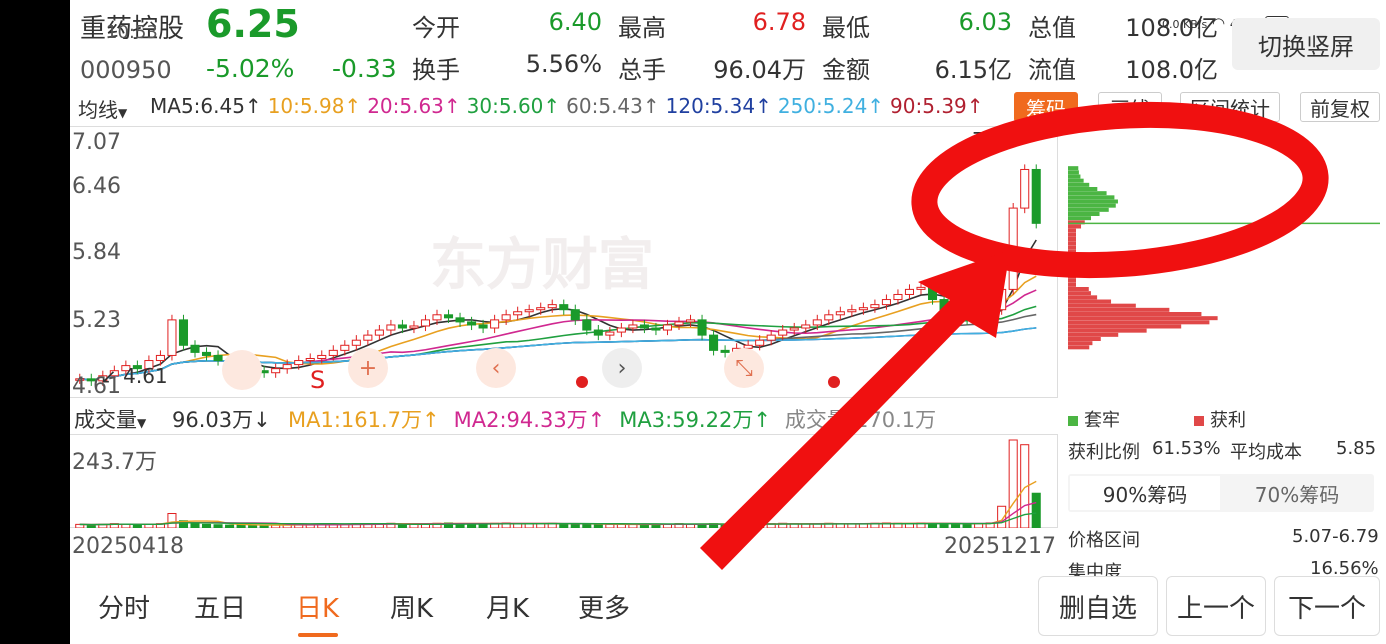 Image resolution: width=1386 pixels, height=644 pixels. What do you see at coordinates (318, 380) in the screenshot?
I see `sell-signal-marker: S` at bounding box center [318, 380].